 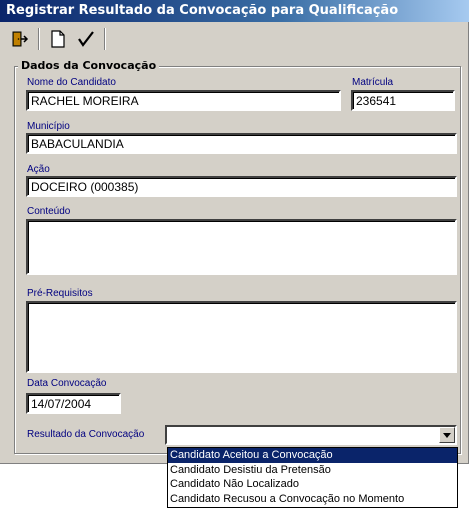 I want to click on group-legend: Dados da Convocação, so click(x=89, y=66).